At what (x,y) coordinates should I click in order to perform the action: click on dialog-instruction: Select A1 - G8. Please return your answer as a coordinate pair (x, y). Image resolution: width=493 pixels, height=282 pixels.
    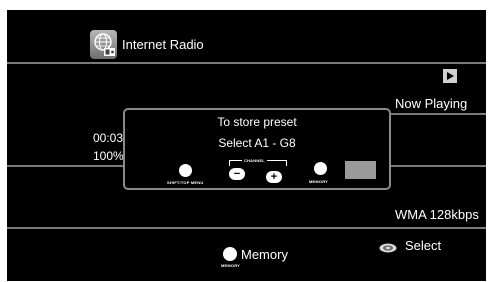
    Looking at the image, I should click on (257, 143).